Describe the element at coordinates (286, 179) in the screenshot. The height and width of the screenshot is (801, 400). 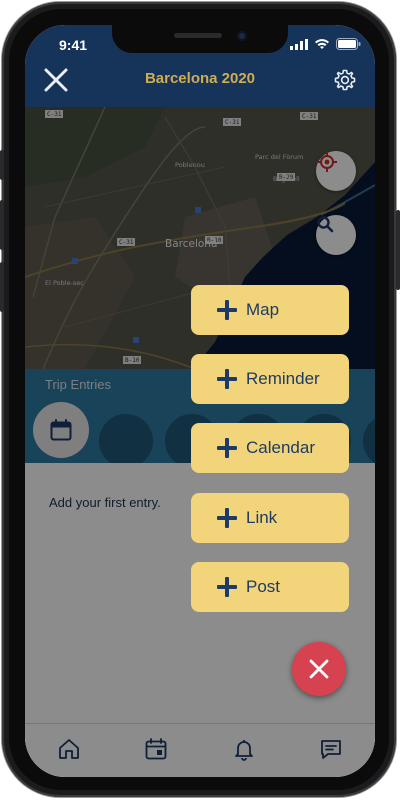
I see `map-place-label: Bogatell` at that location.